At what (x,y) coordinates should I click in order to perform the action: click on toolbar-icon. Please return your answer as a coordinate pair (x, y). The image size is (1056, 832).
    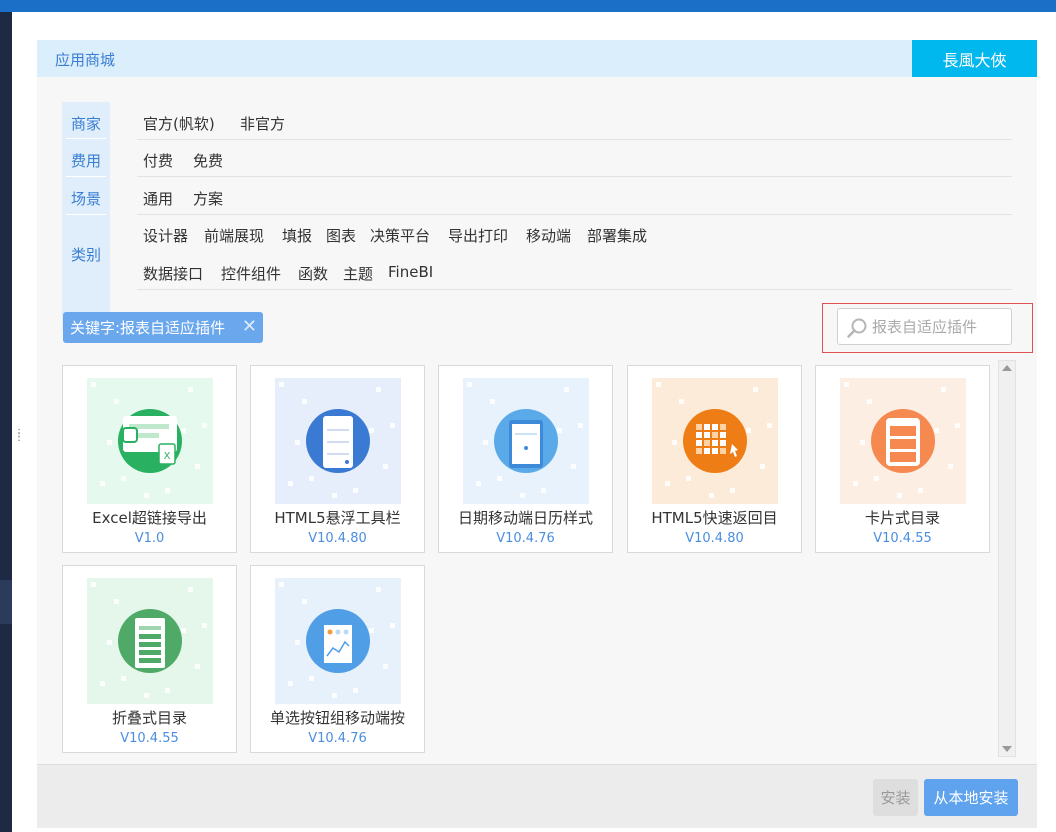
    Looking at the image, I should click on (338, 441).